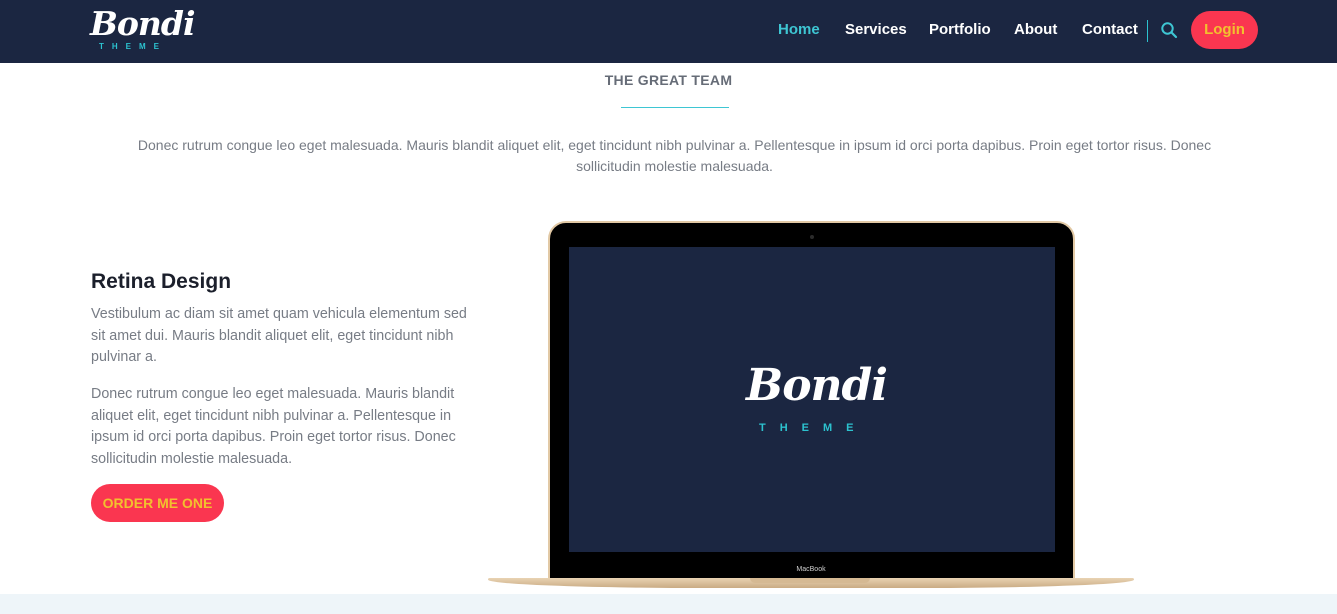 The image size is (1337, 614). I want to click on nav-item-contact: Contact, so click(1110, 29).